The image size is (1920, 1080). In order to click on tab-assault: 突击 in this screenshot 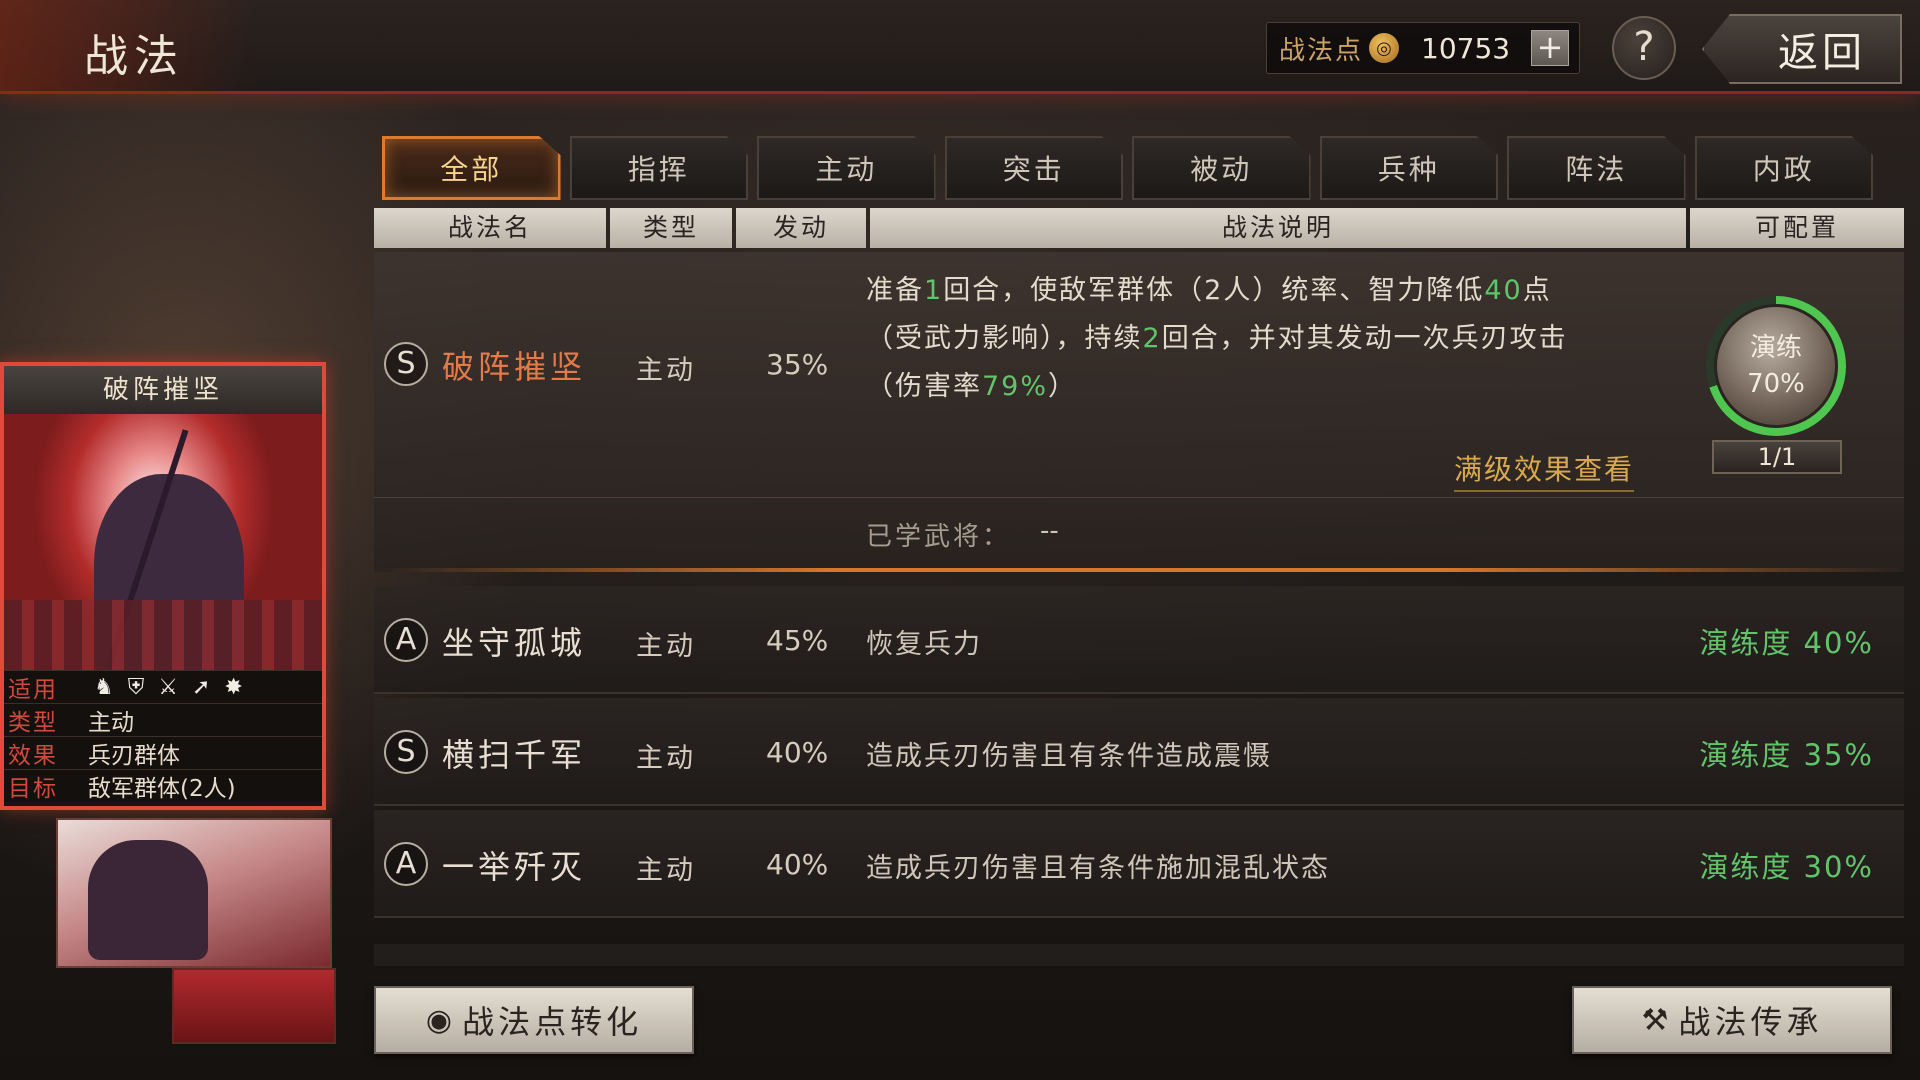, I will do `click(1034, 168)`.